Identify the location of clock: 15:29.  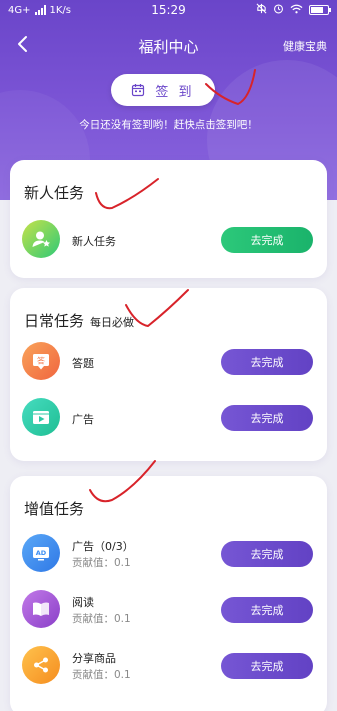
(168, 10).